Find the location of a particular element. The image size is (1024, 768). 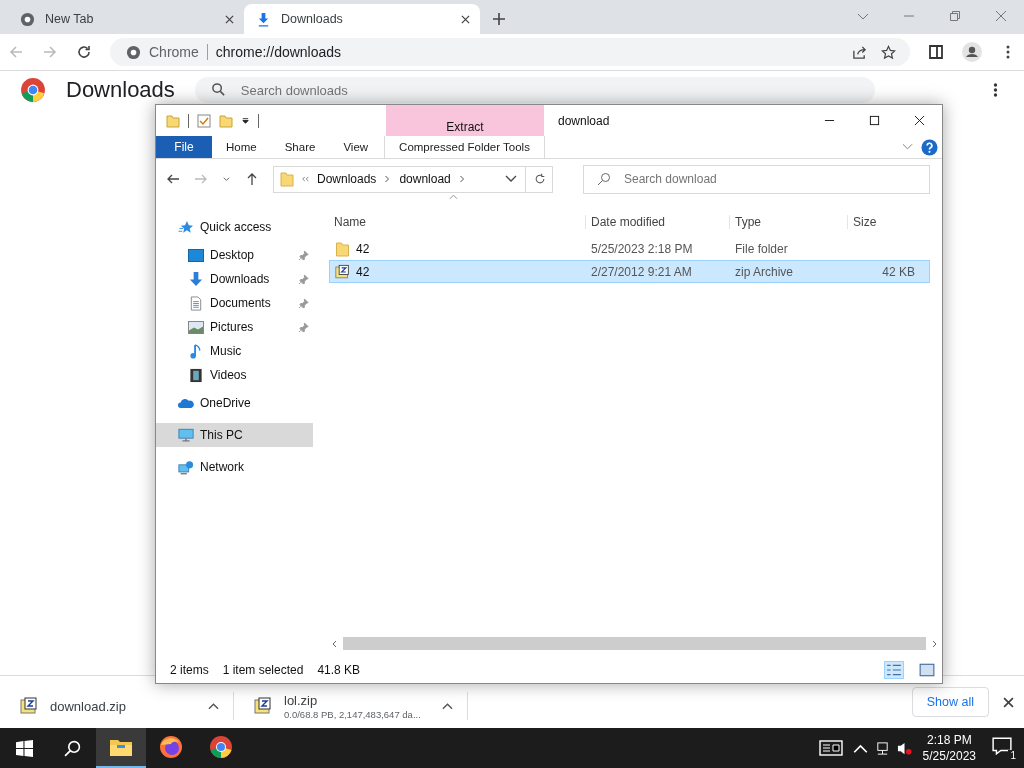

clock-date: 5/25/2023 is located at coordinates (949, 756).